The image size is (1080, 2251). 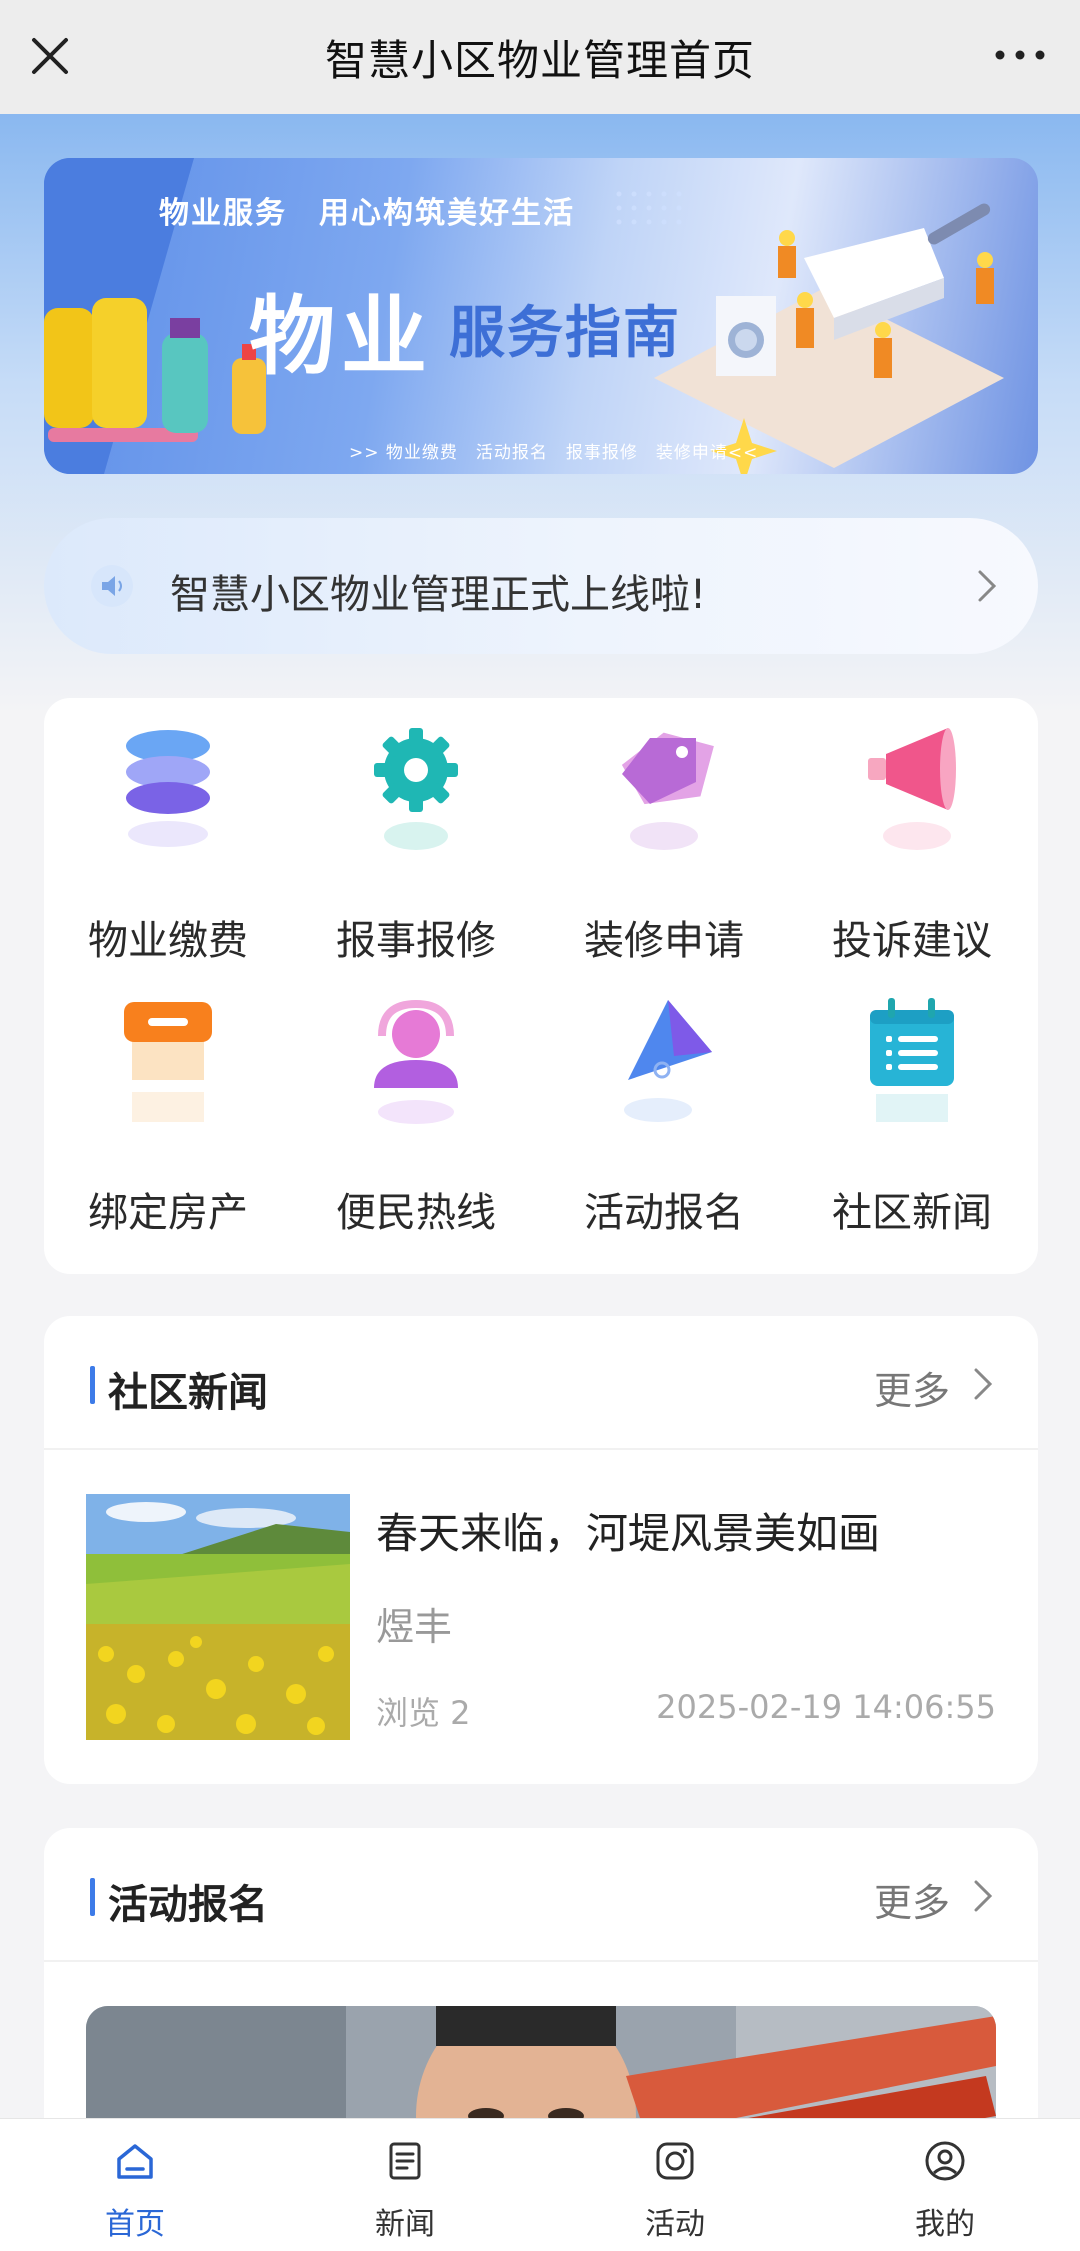 I want to click on service-label: 投诉建议, so click(x=912, y=941).